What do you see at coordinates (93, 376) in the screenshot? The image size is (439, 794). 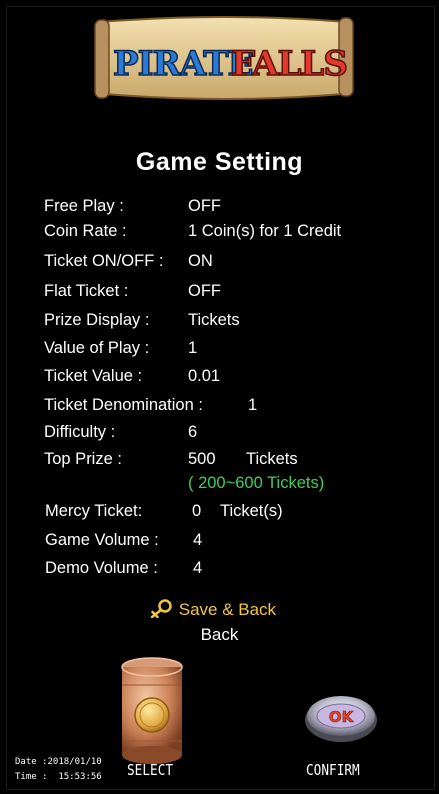 I see `setting-label: Ticket Value :` at bounding box center [93, 376].